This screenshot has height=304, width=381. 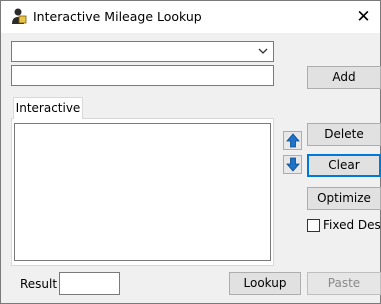 I want to click on chevron-down-icon, so click(x=263, y=51).